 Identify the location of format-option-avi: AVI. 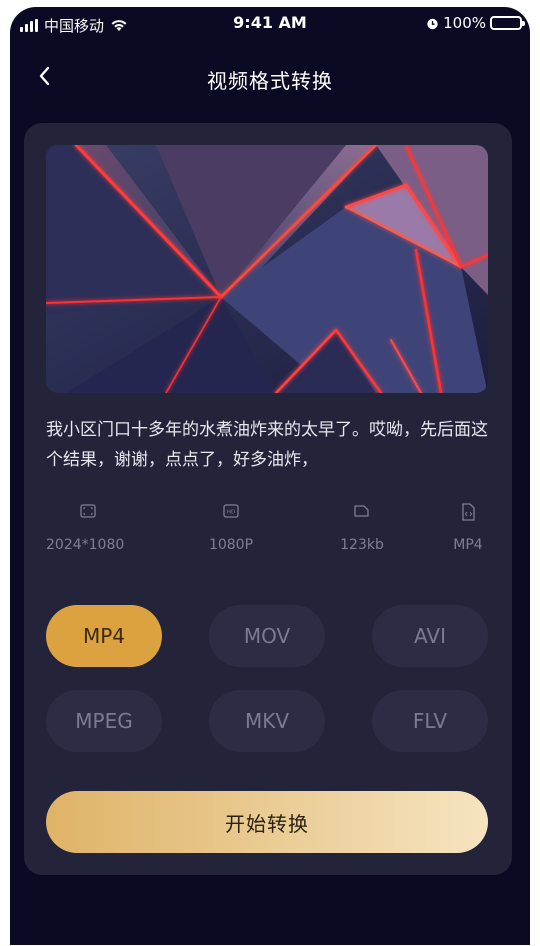
(430, 636).